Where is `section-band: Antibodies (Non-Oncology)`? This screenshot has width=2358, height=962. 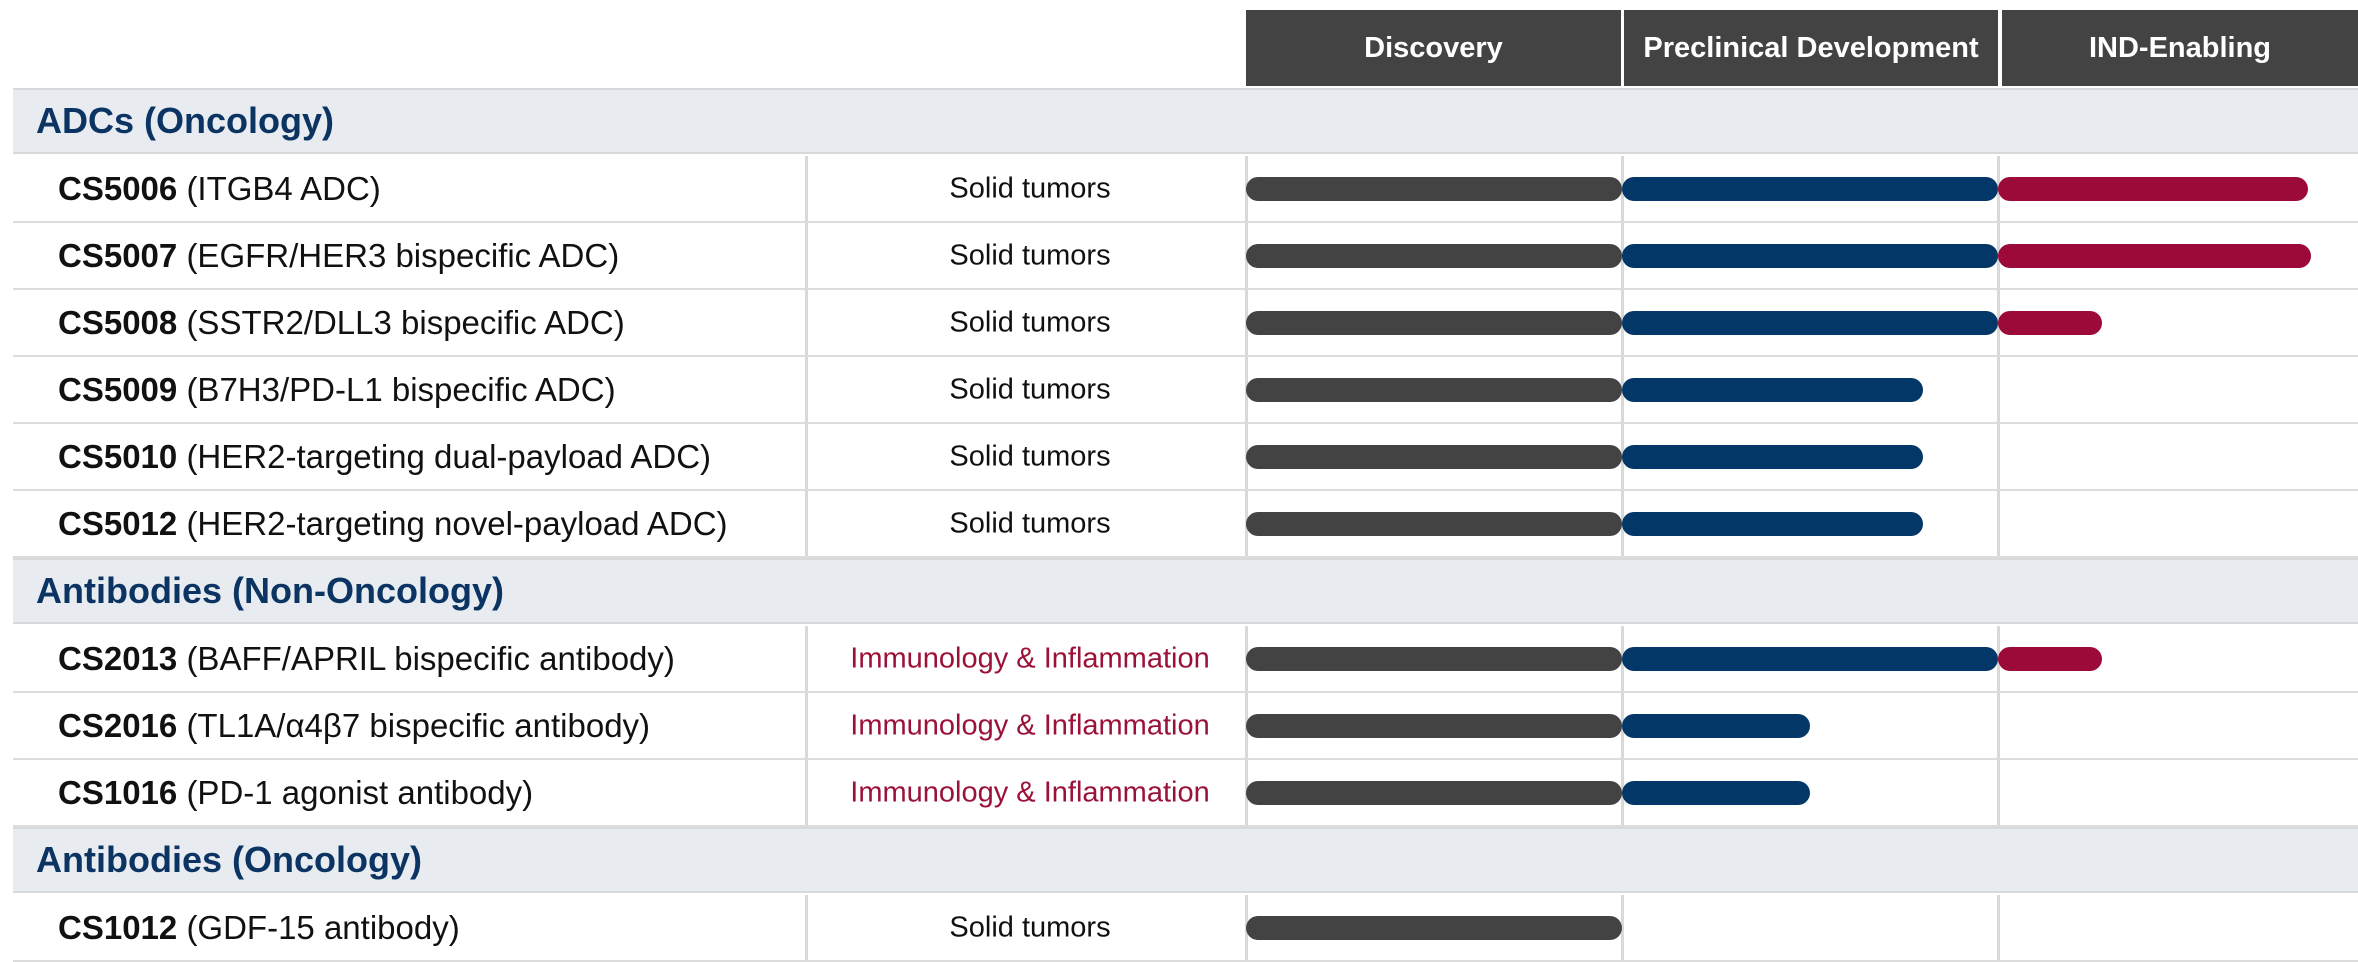 section-band: Antibodies (Non-Oncology) is located at coordinates (1185, 591).